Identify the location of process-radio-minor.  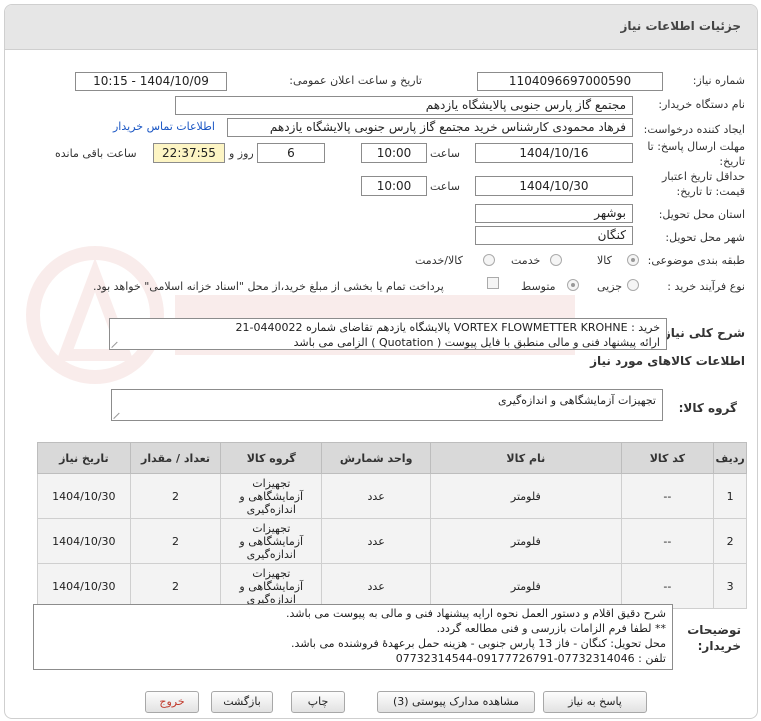
(633, 285).